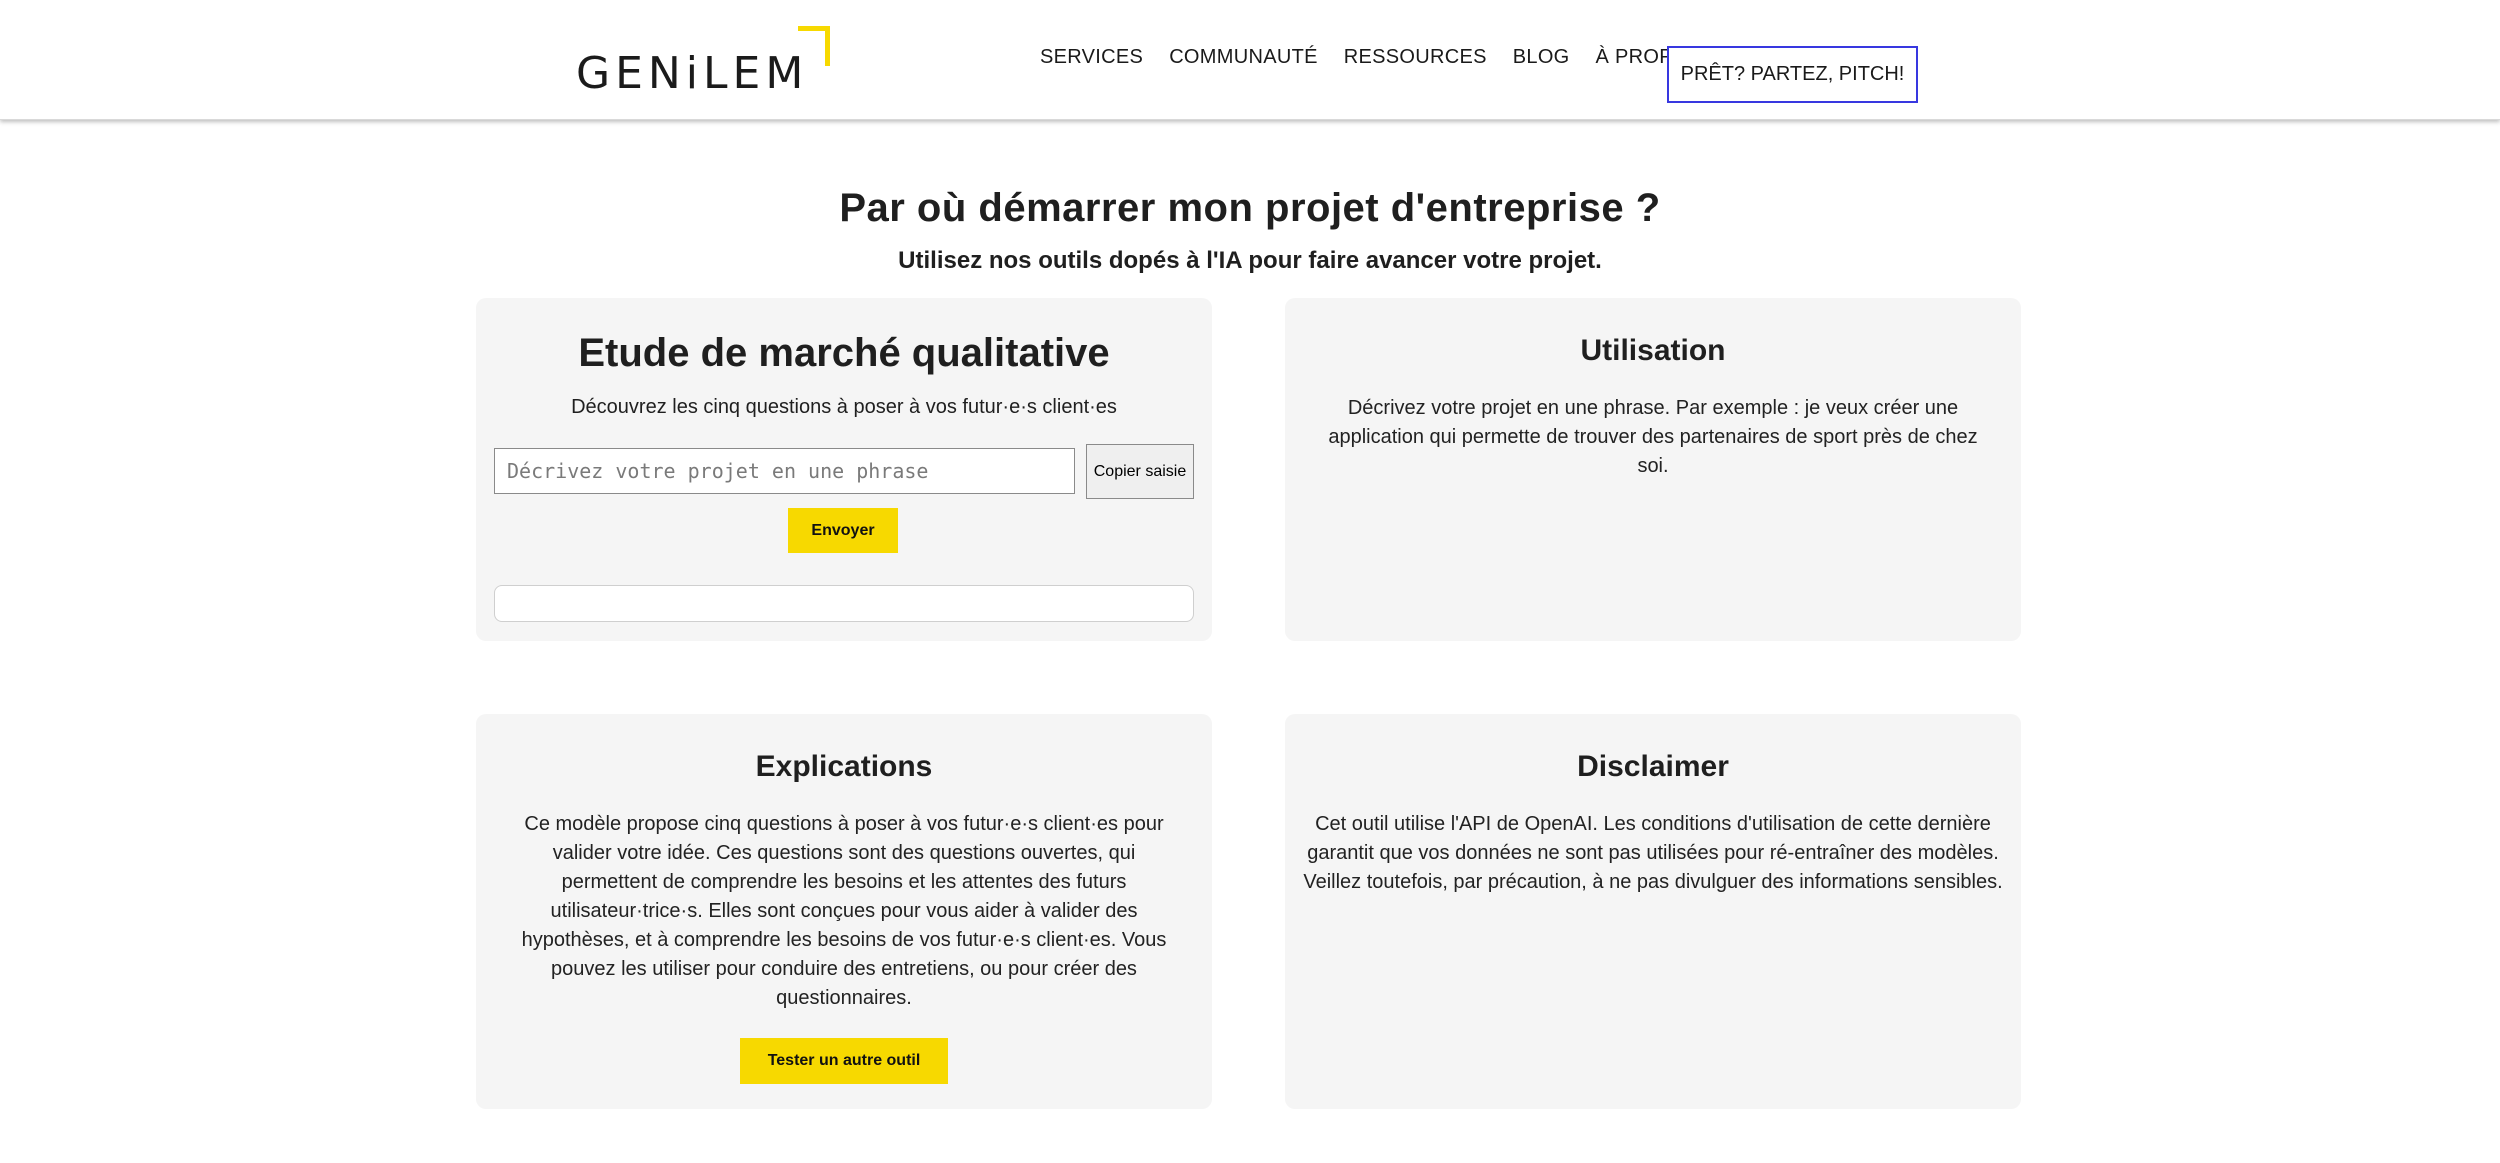 The width and height of the screenshot is (2500, 1163). What do you see at coordinates (1415, 57) in the screenshot?
I see `nav-ressources: RESSOURCES` at bounding box center [1415, 57].